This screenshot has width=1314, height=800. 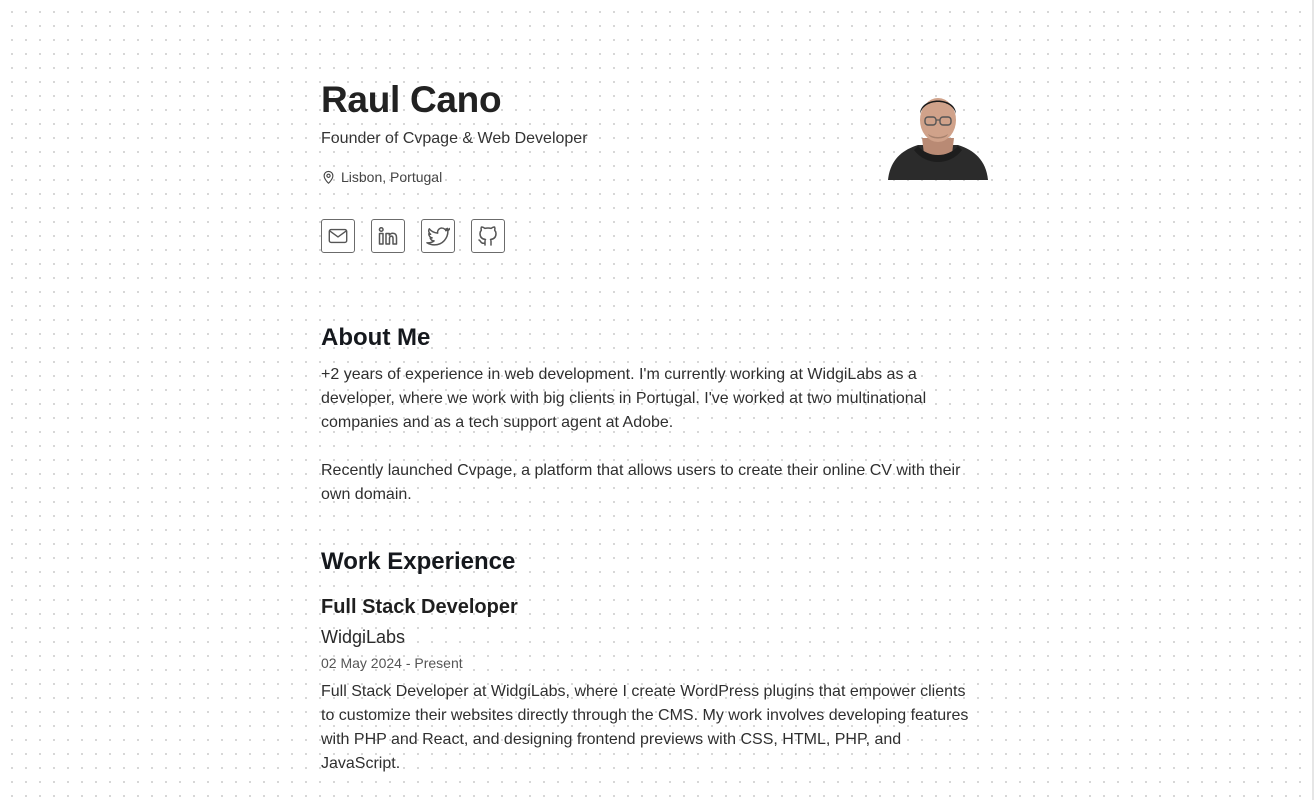 I want to click on social-links, so click(x=413, y=236).